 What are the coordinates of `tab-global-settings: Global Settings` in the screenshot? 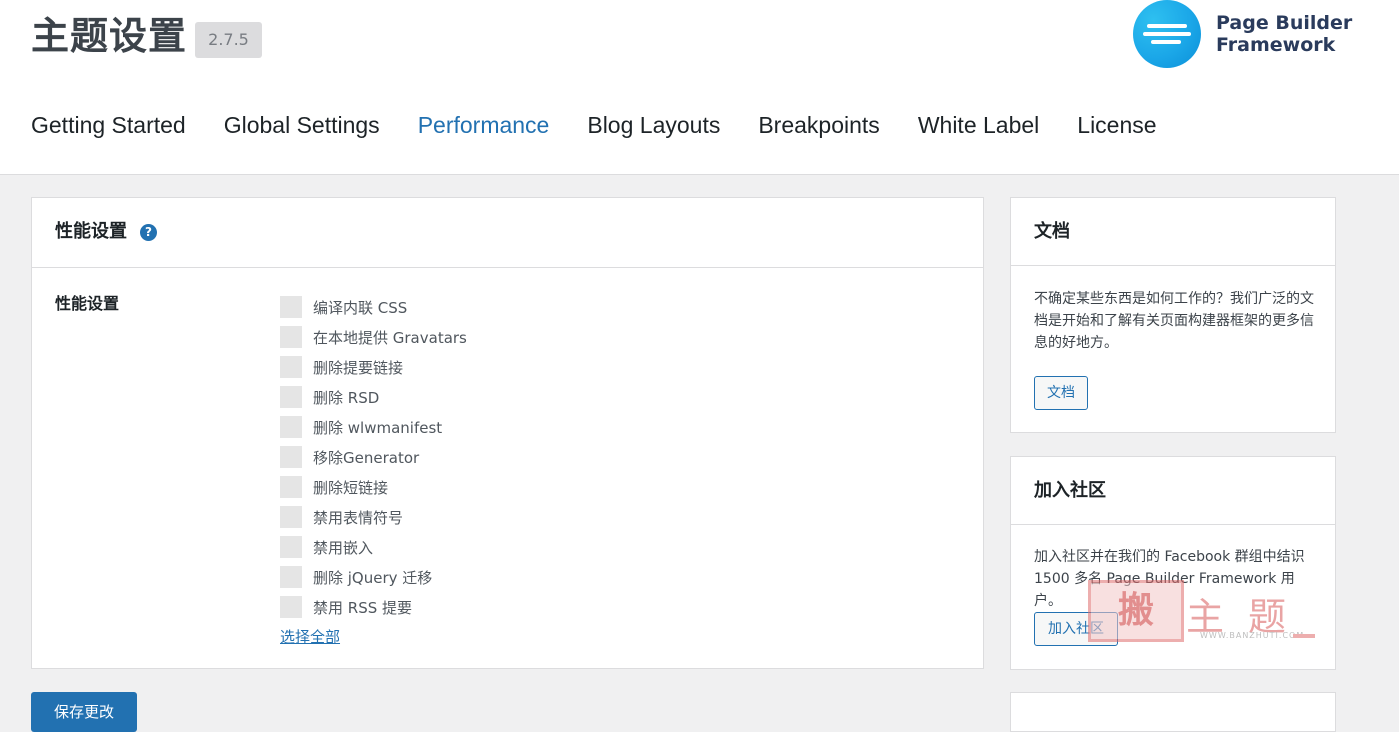 It's located at (302, 125).